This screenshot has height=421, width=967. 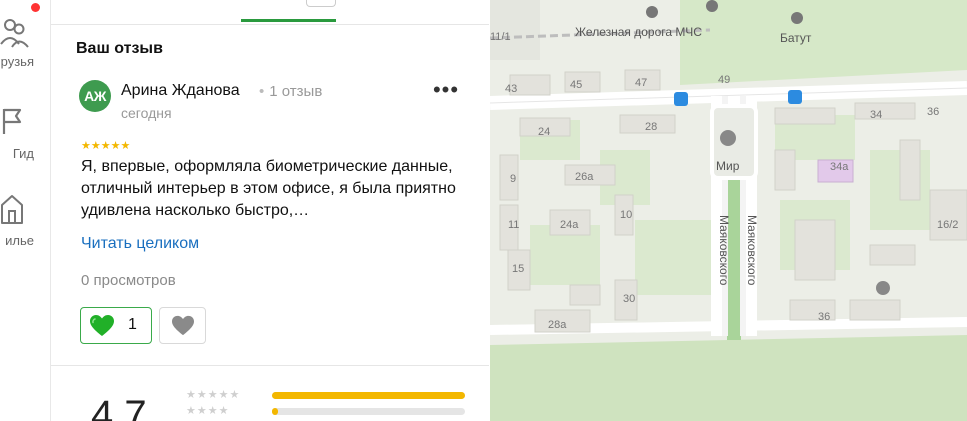 What do you see at coordinates (839, 167) in the screenshot?
I see `map-house-number: 34а` at bounding box center [839, 167].